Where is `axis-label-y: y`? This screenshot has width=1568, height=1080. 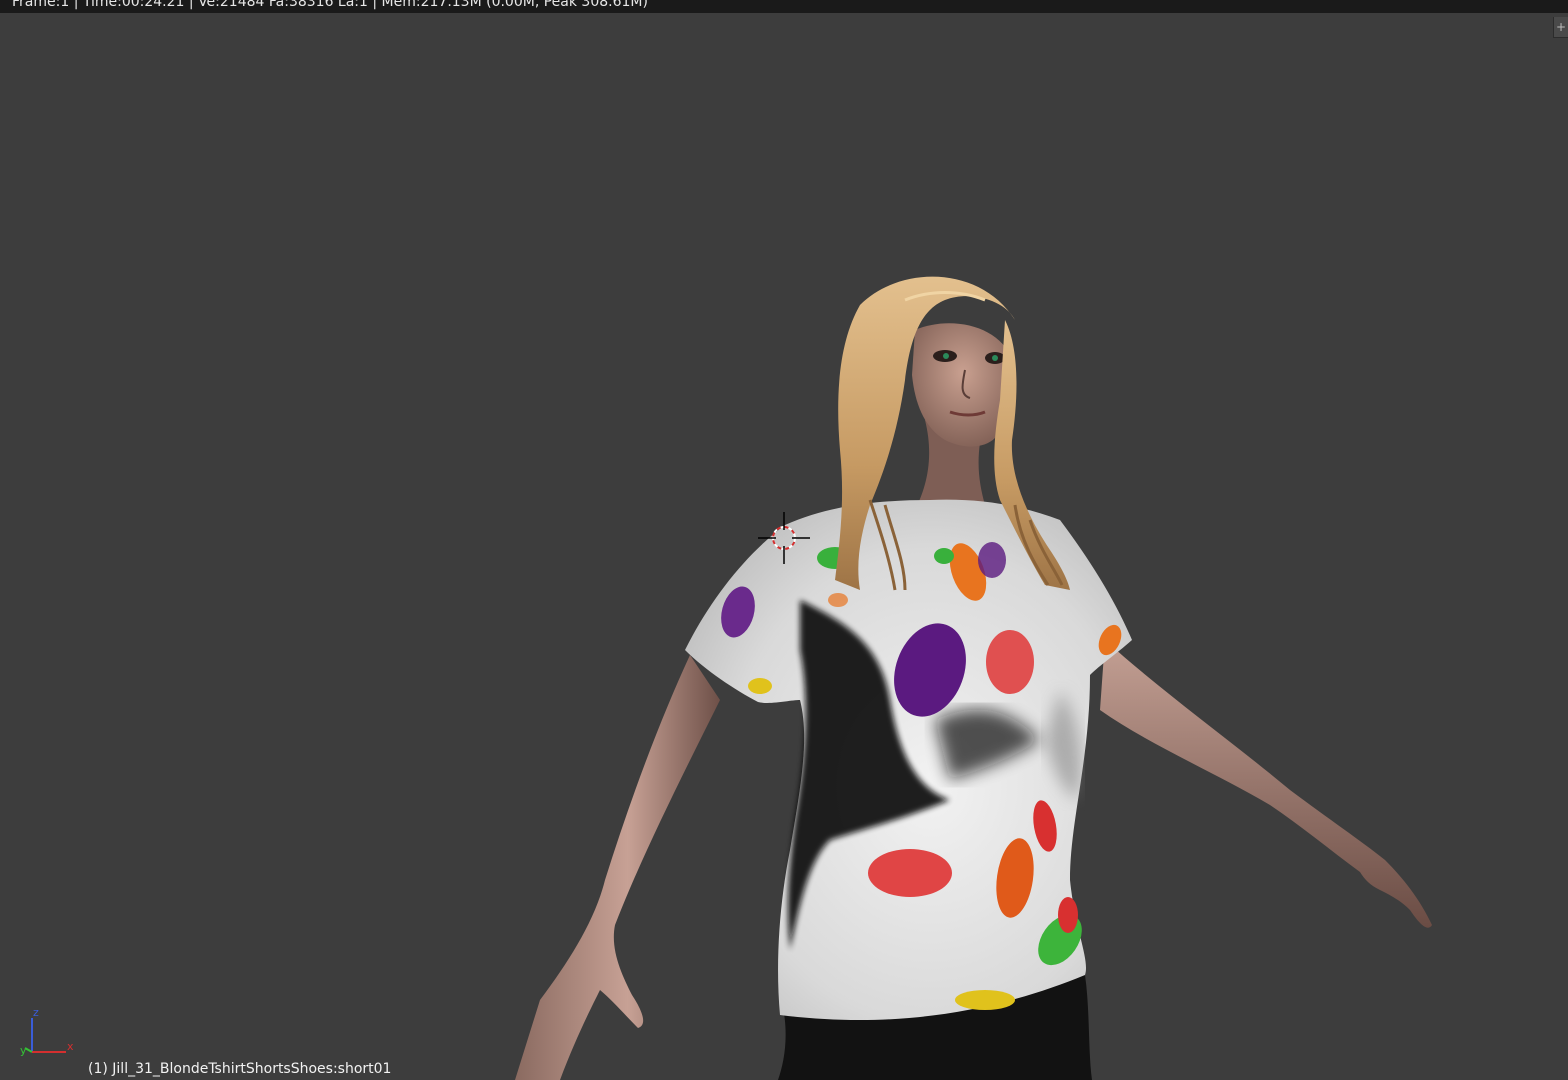 axis-label-y: y is located at coordinates (23, 1050).